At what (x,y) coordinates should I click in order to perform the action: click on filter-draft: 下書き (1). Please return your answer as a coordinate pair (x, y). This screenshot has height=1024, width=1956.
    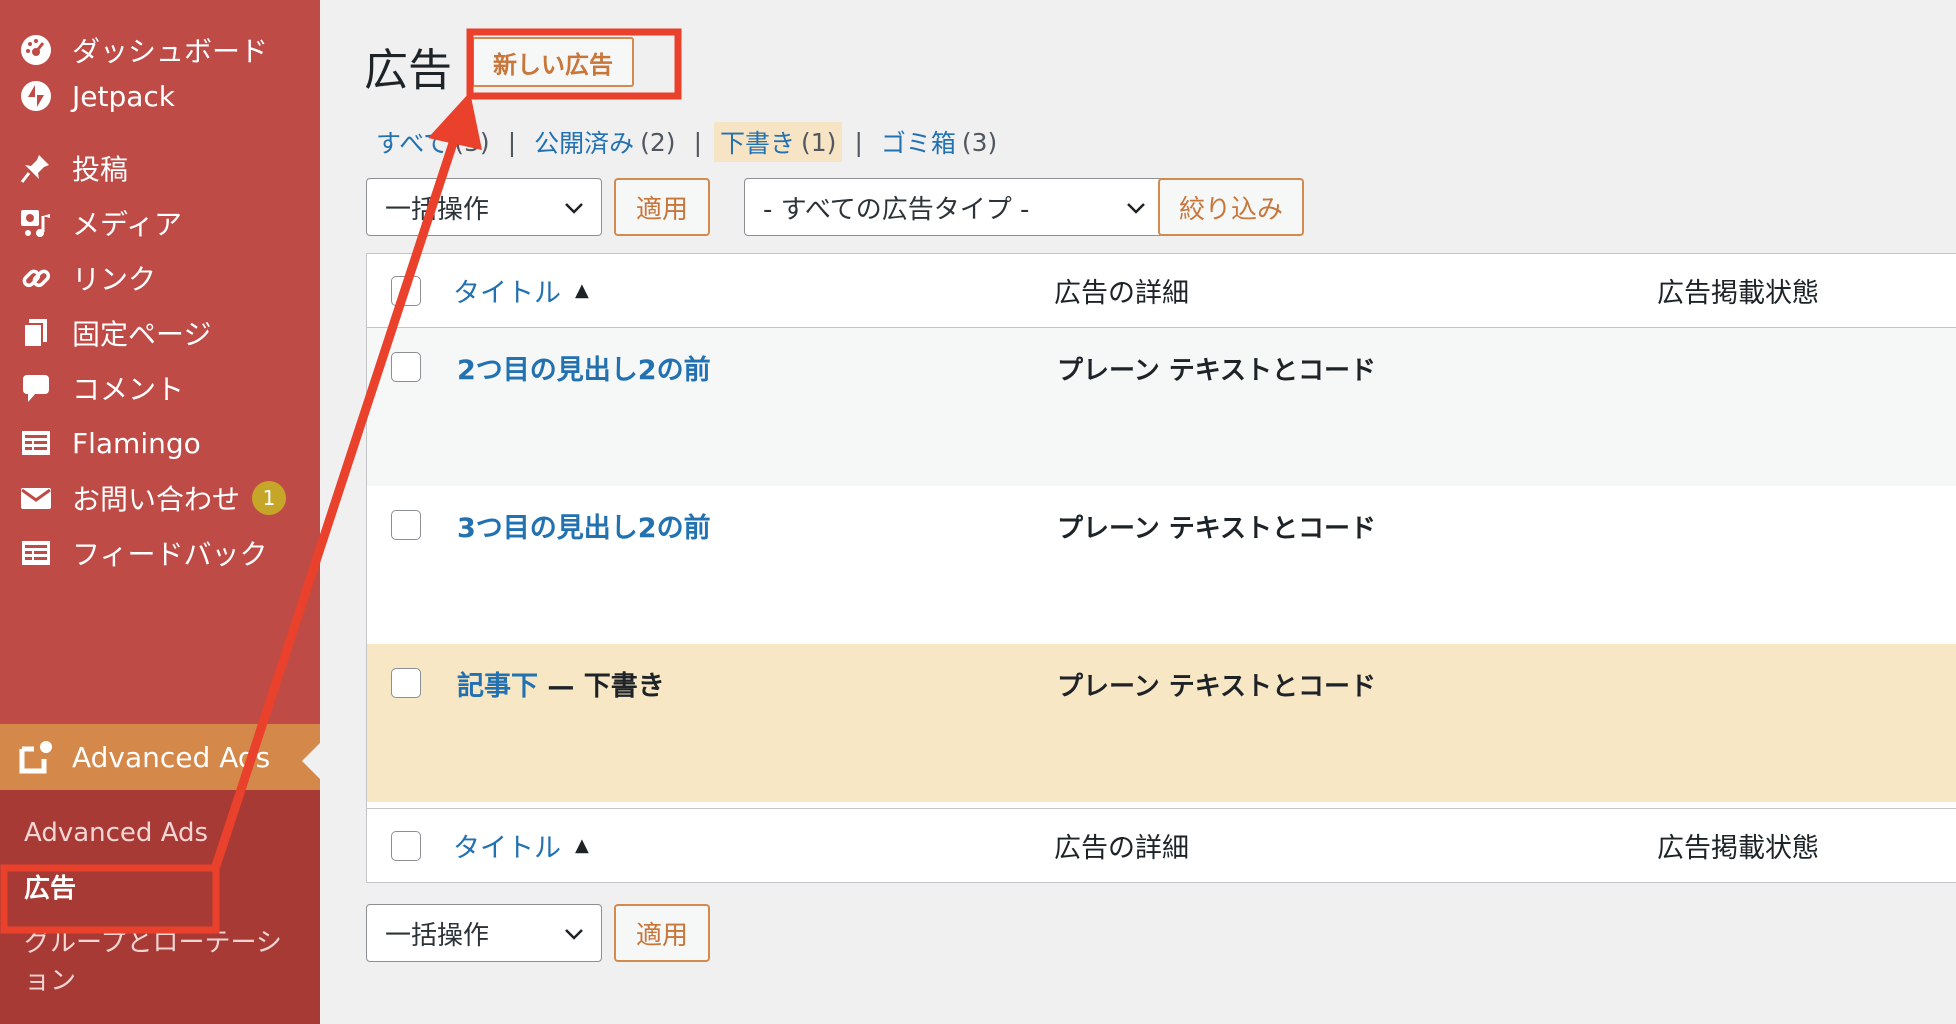
    Looking at the image, I should click on (778, 142).